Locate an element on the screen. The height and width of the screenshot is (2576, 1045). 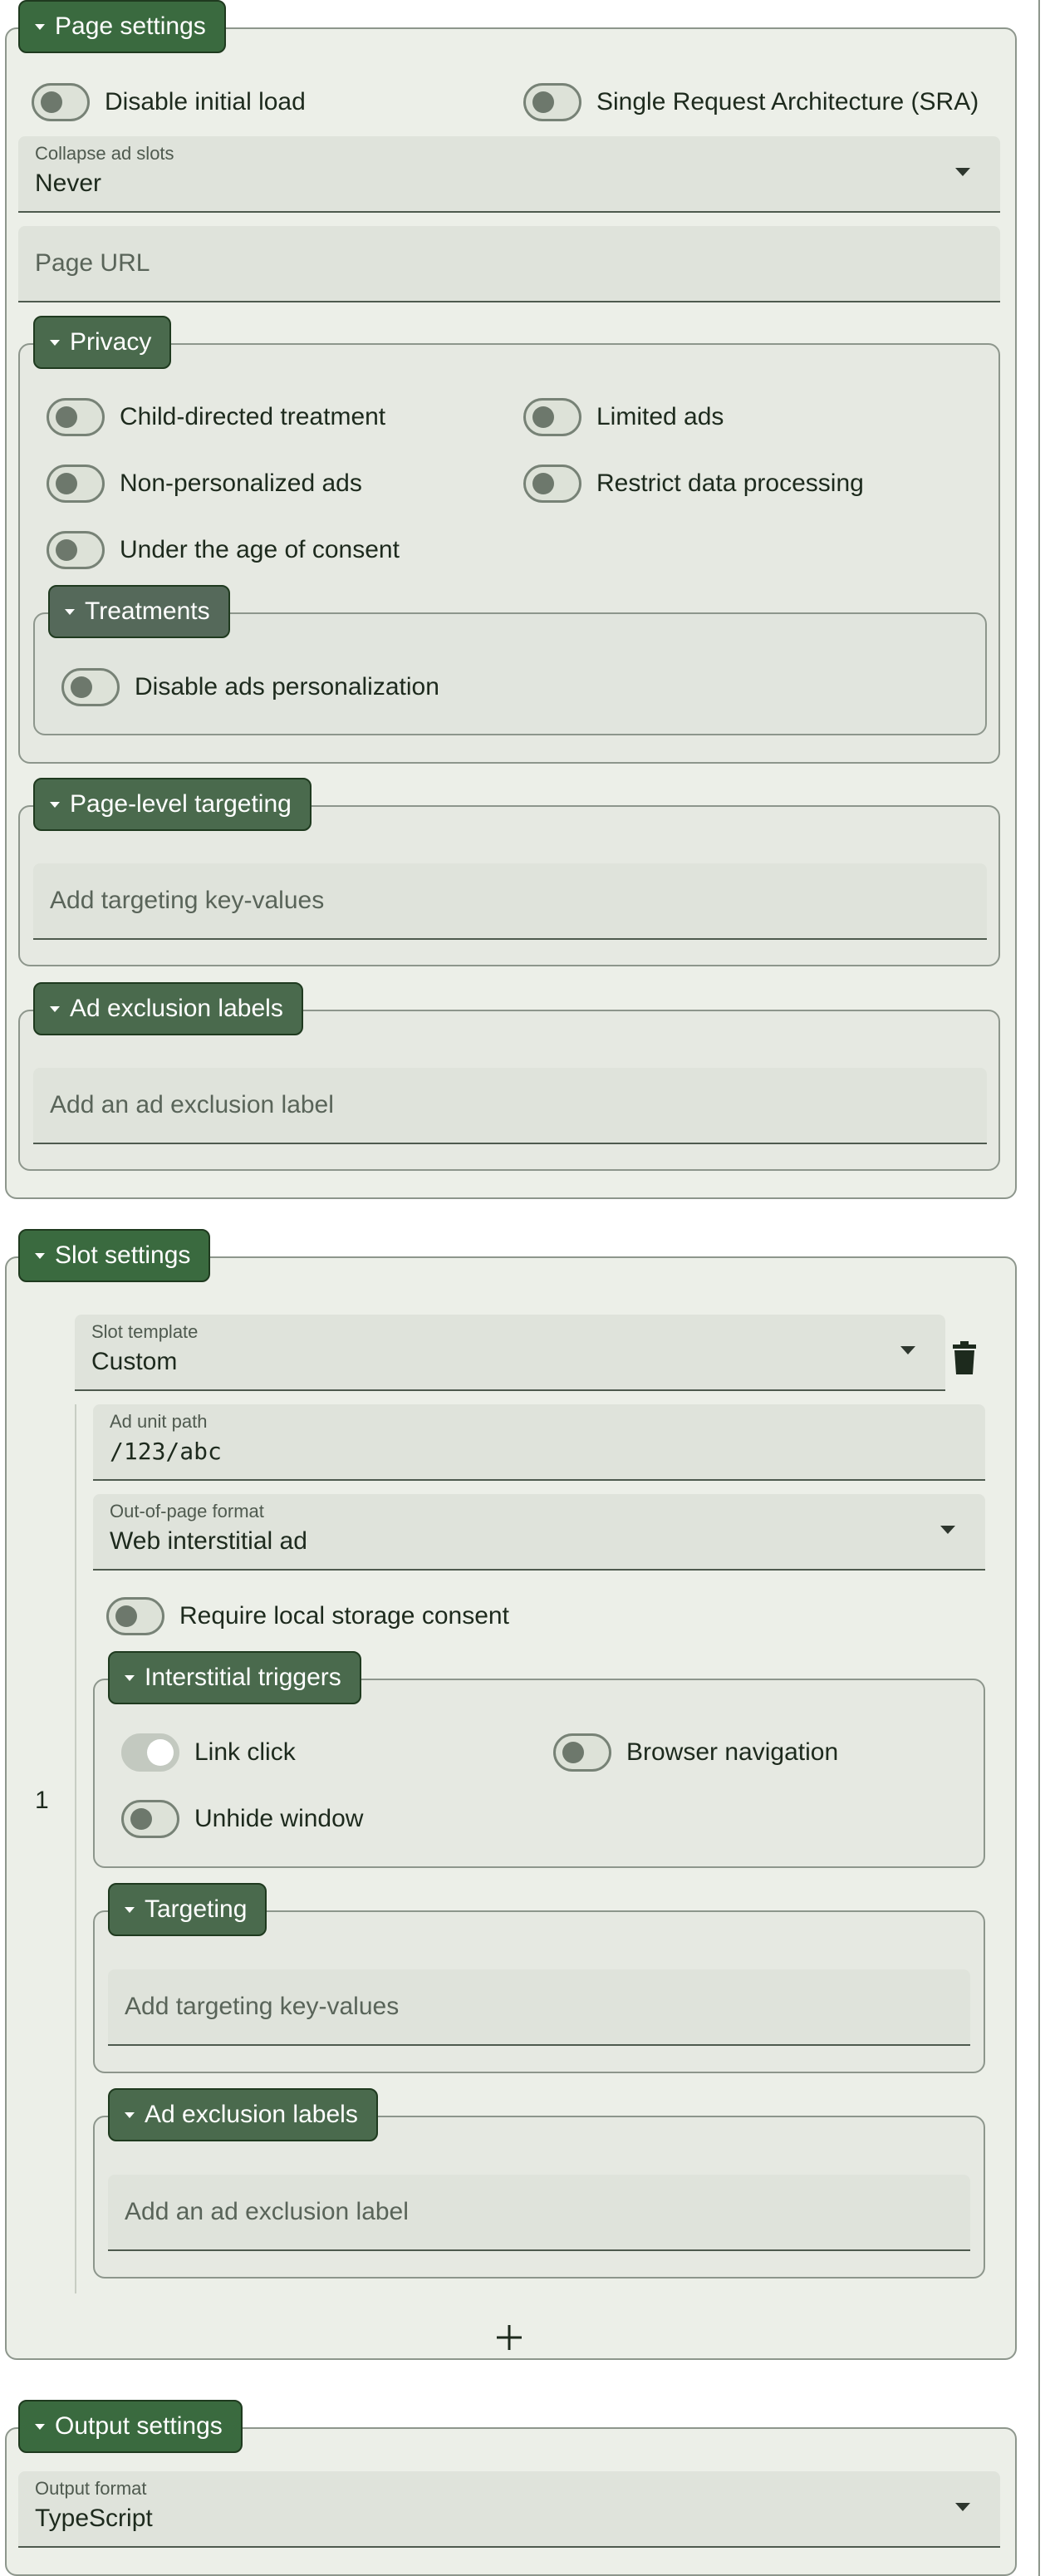
output-format-select: Output format TypeScript is located at coordinates (509, 2509).